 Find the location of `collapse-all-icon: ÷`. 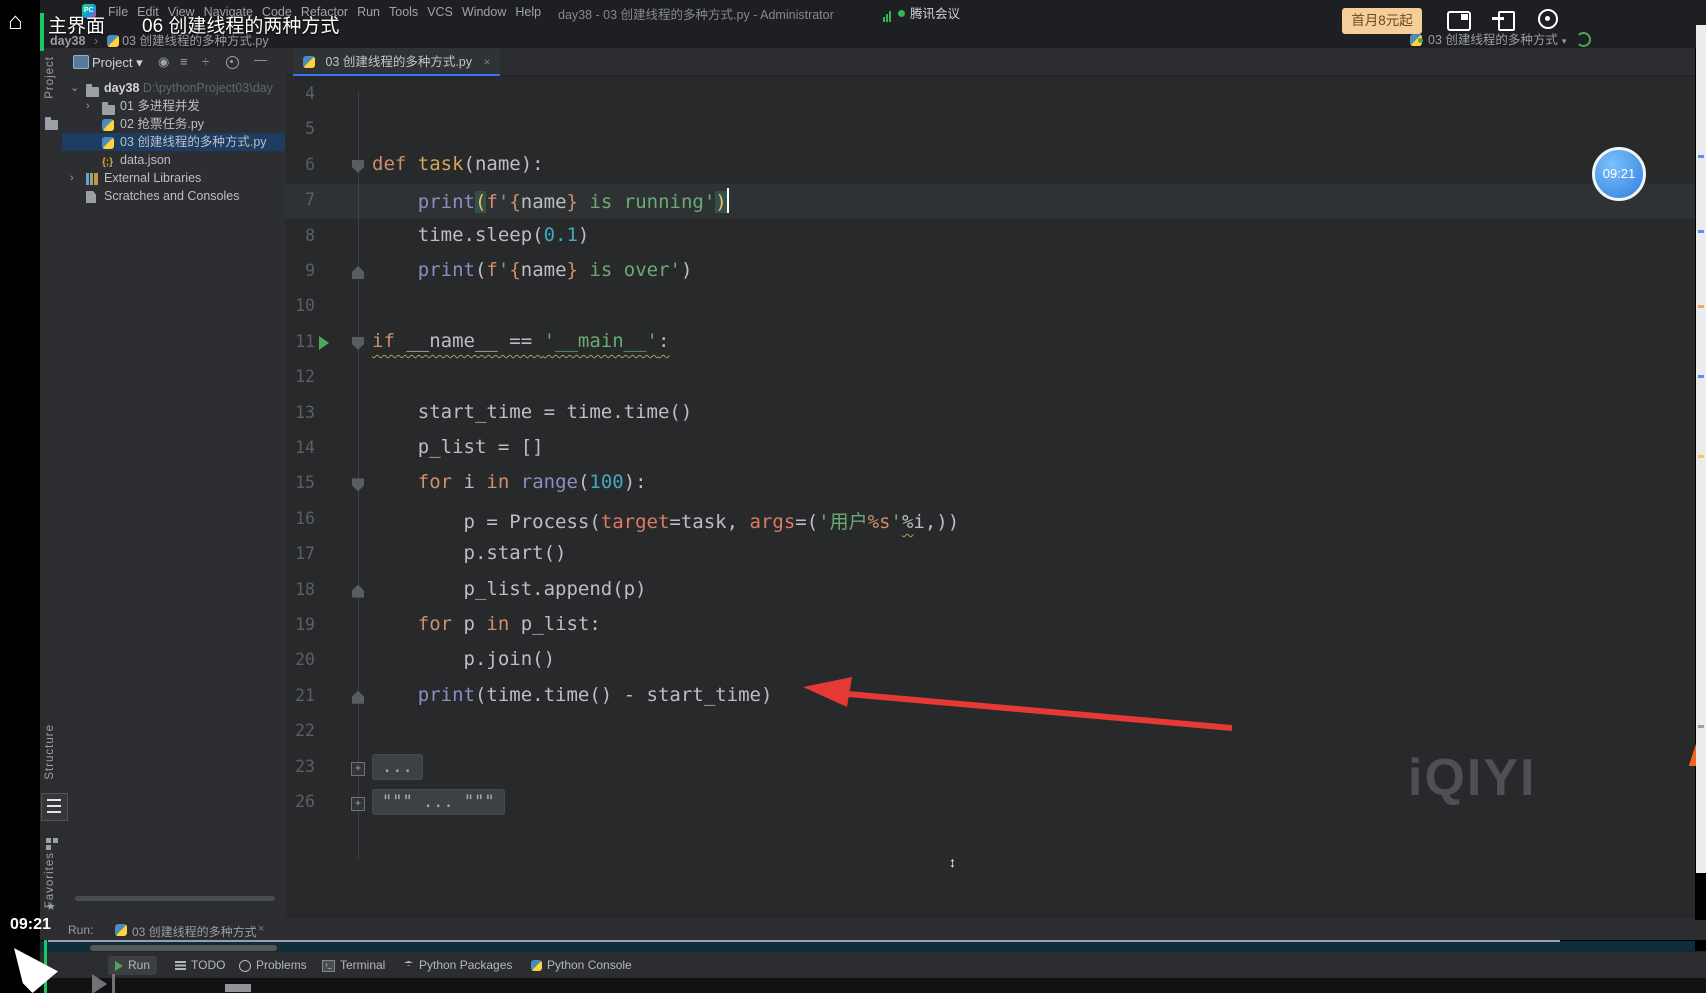

collapse-all-icon: ÷ is located at coordinates (205, 61).